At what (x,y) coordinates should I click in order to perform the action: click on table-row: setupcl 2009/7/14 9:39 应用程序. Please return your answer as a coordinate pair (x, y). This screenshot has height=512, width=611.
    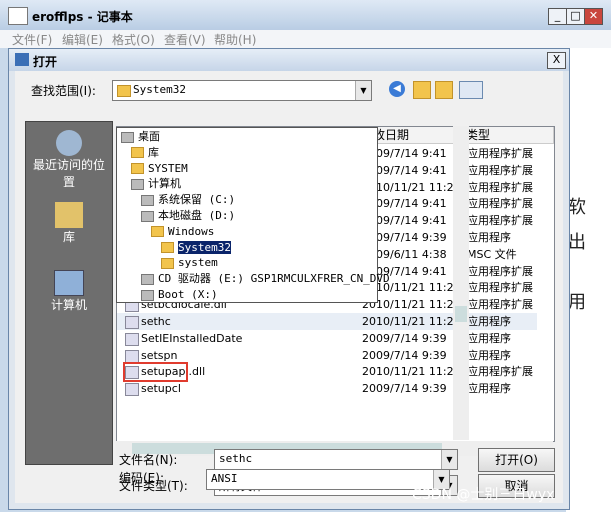
    Looking at the image, I should click on (327, 388).